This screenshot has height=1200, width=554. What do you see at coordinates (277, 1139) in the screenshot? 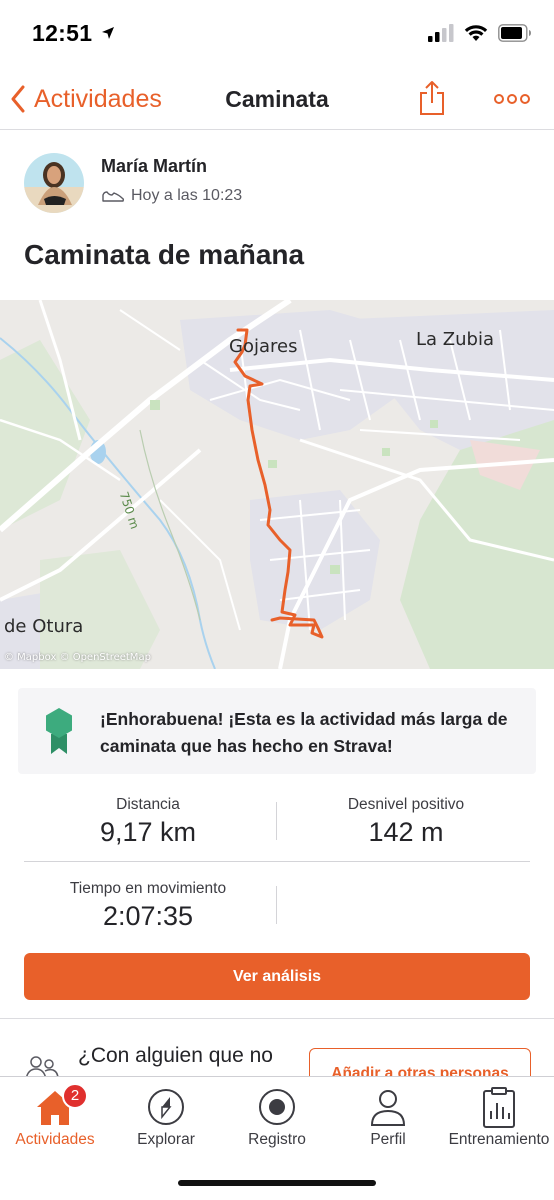
I see `tab-label: Registro` at bounding box center [277, 1139].